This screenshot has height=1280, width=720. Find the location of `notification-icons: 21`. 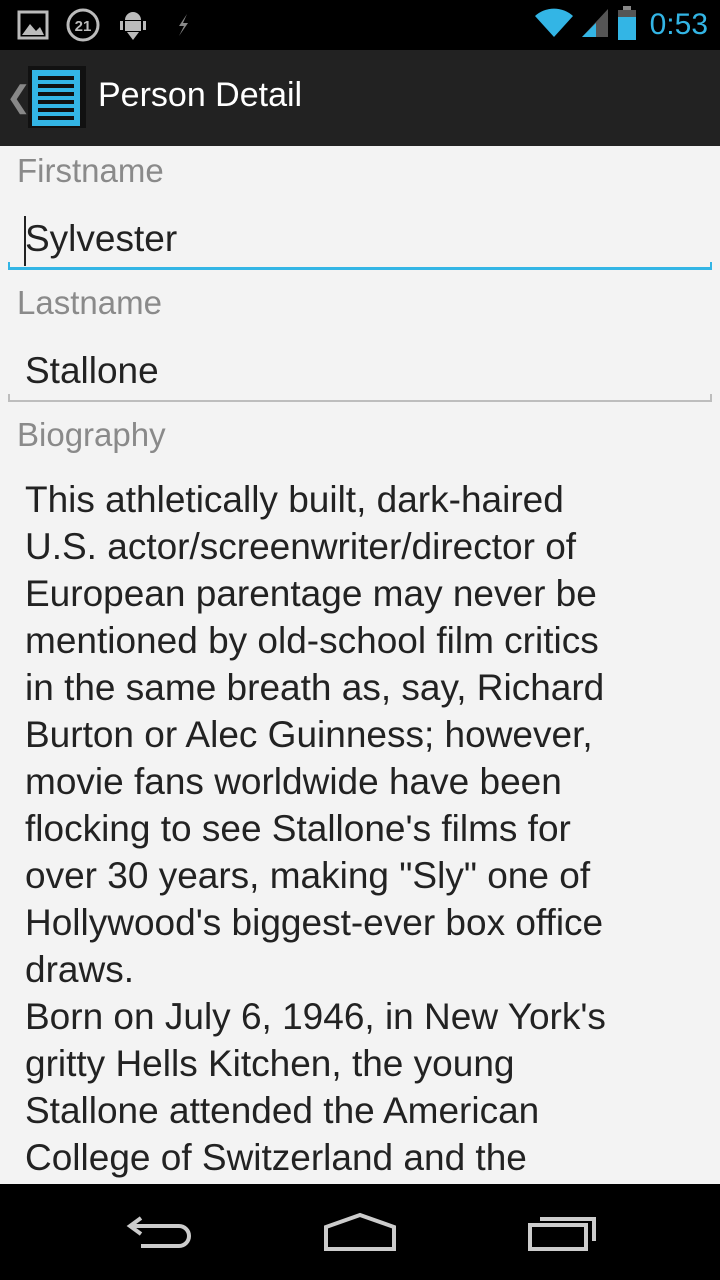

notification-icons: 21 is located at coordinates (108, 25).